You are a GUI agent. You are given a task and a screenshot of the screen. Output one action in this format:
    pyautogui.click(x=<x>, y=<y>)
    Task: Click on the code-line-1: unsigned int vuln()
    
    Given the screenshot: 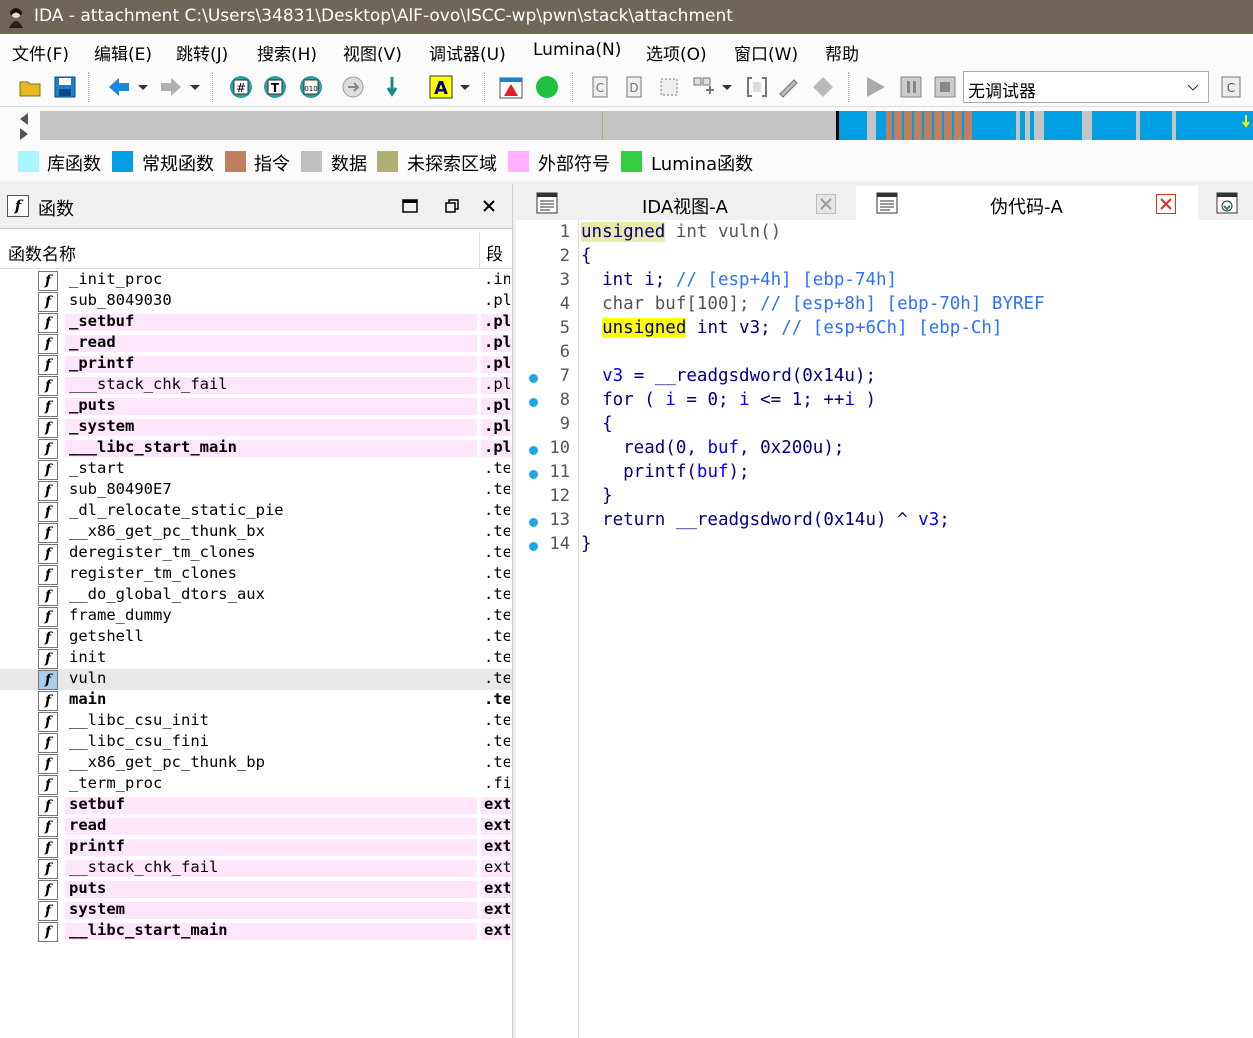 What is the action you would take?
    pyautogui.click(x=681, y=232)
    